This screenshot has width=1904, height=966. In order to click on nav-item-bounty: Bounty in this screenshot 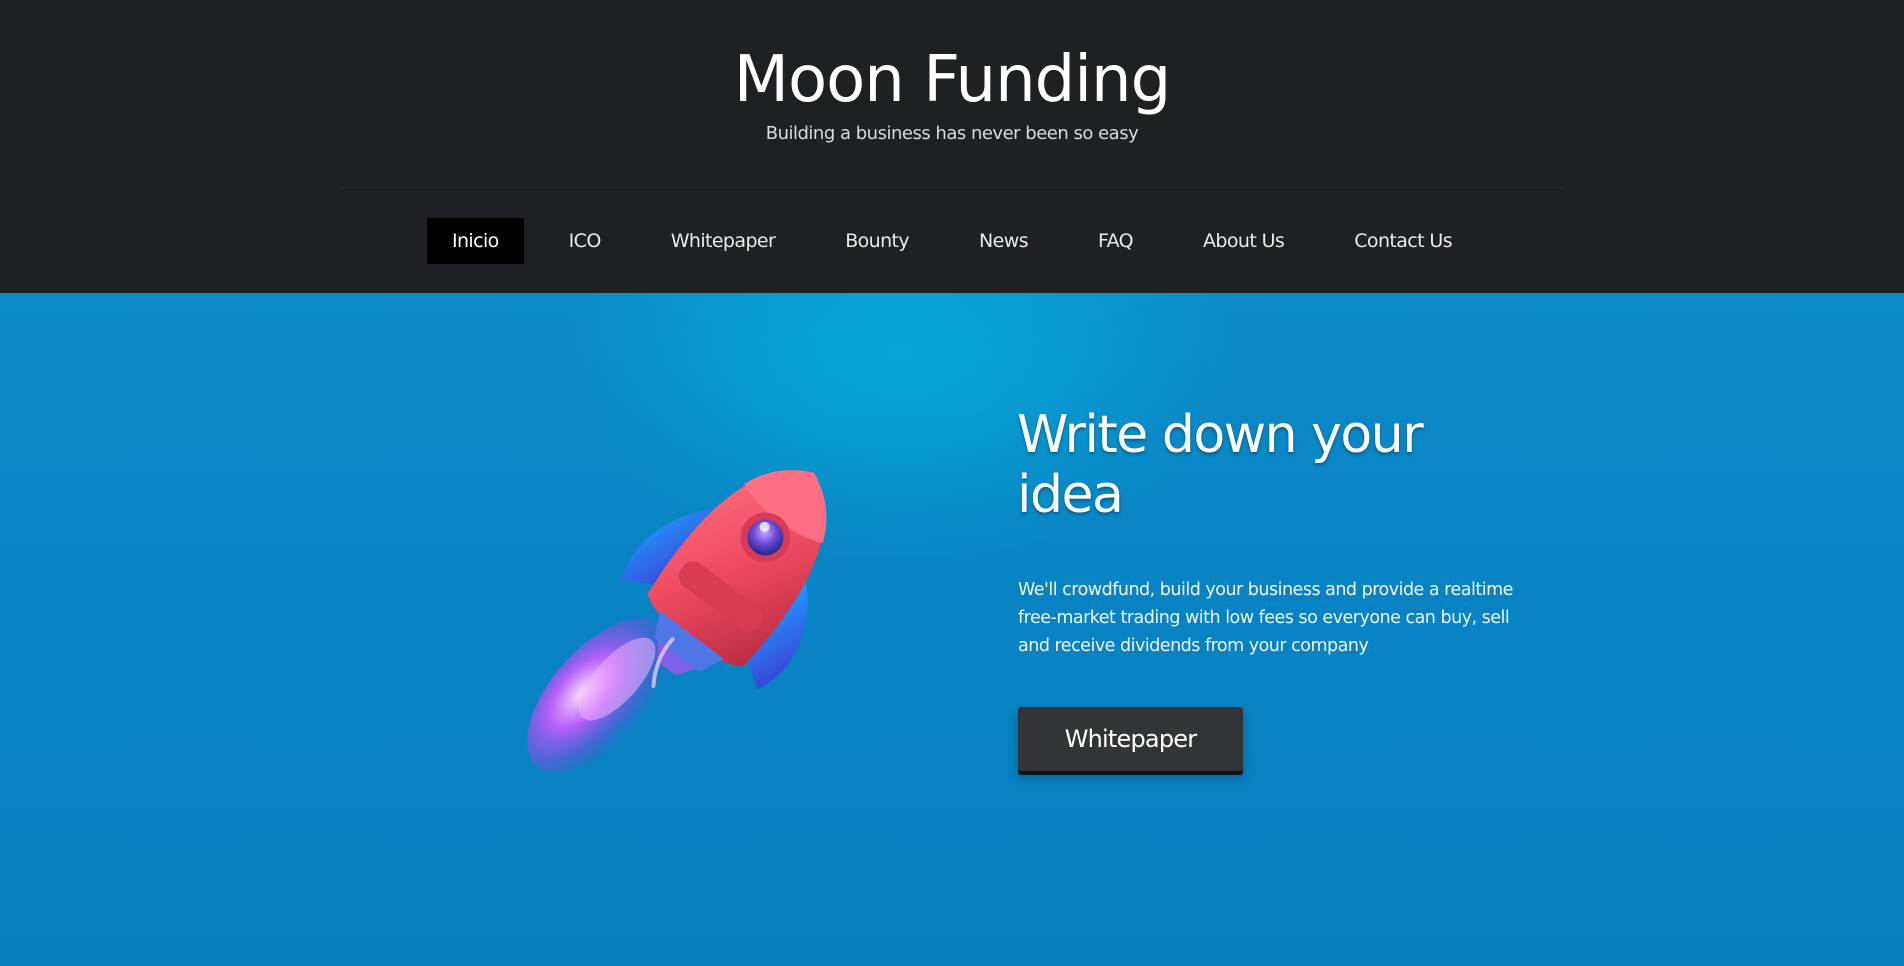, I will do `click(877, 241)`.